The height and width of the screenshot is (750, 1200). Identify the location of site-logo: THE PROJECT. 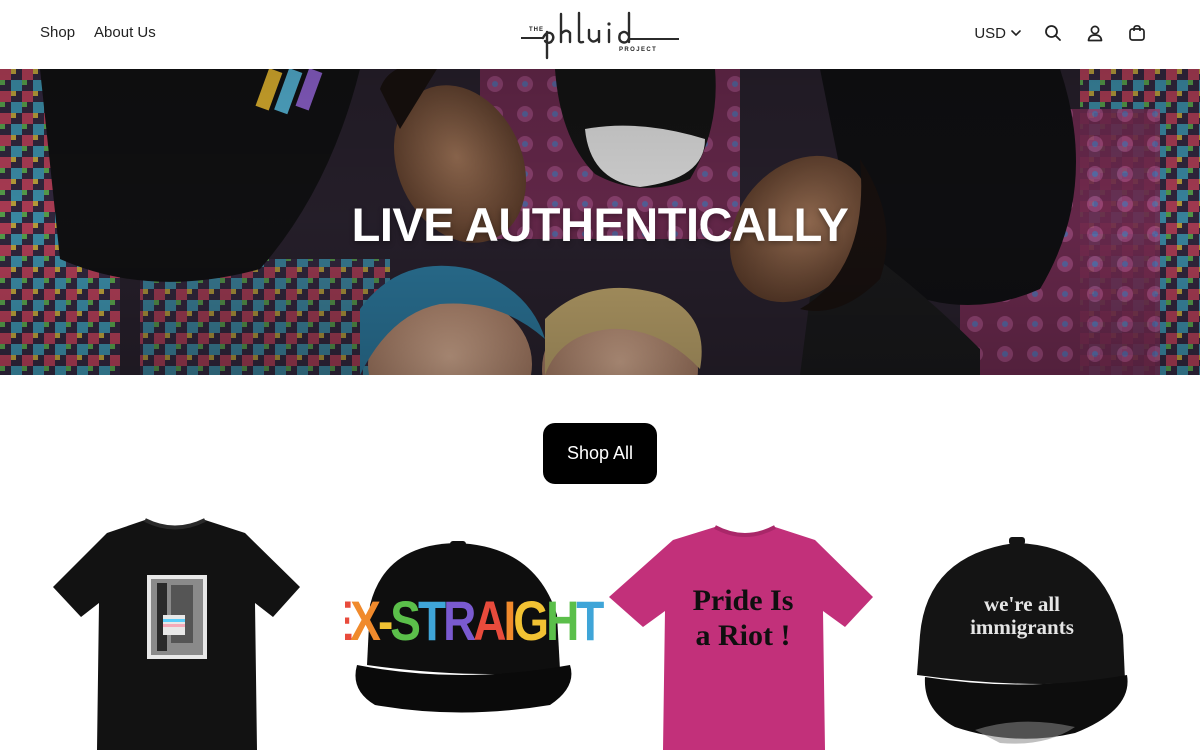
(600, 34).